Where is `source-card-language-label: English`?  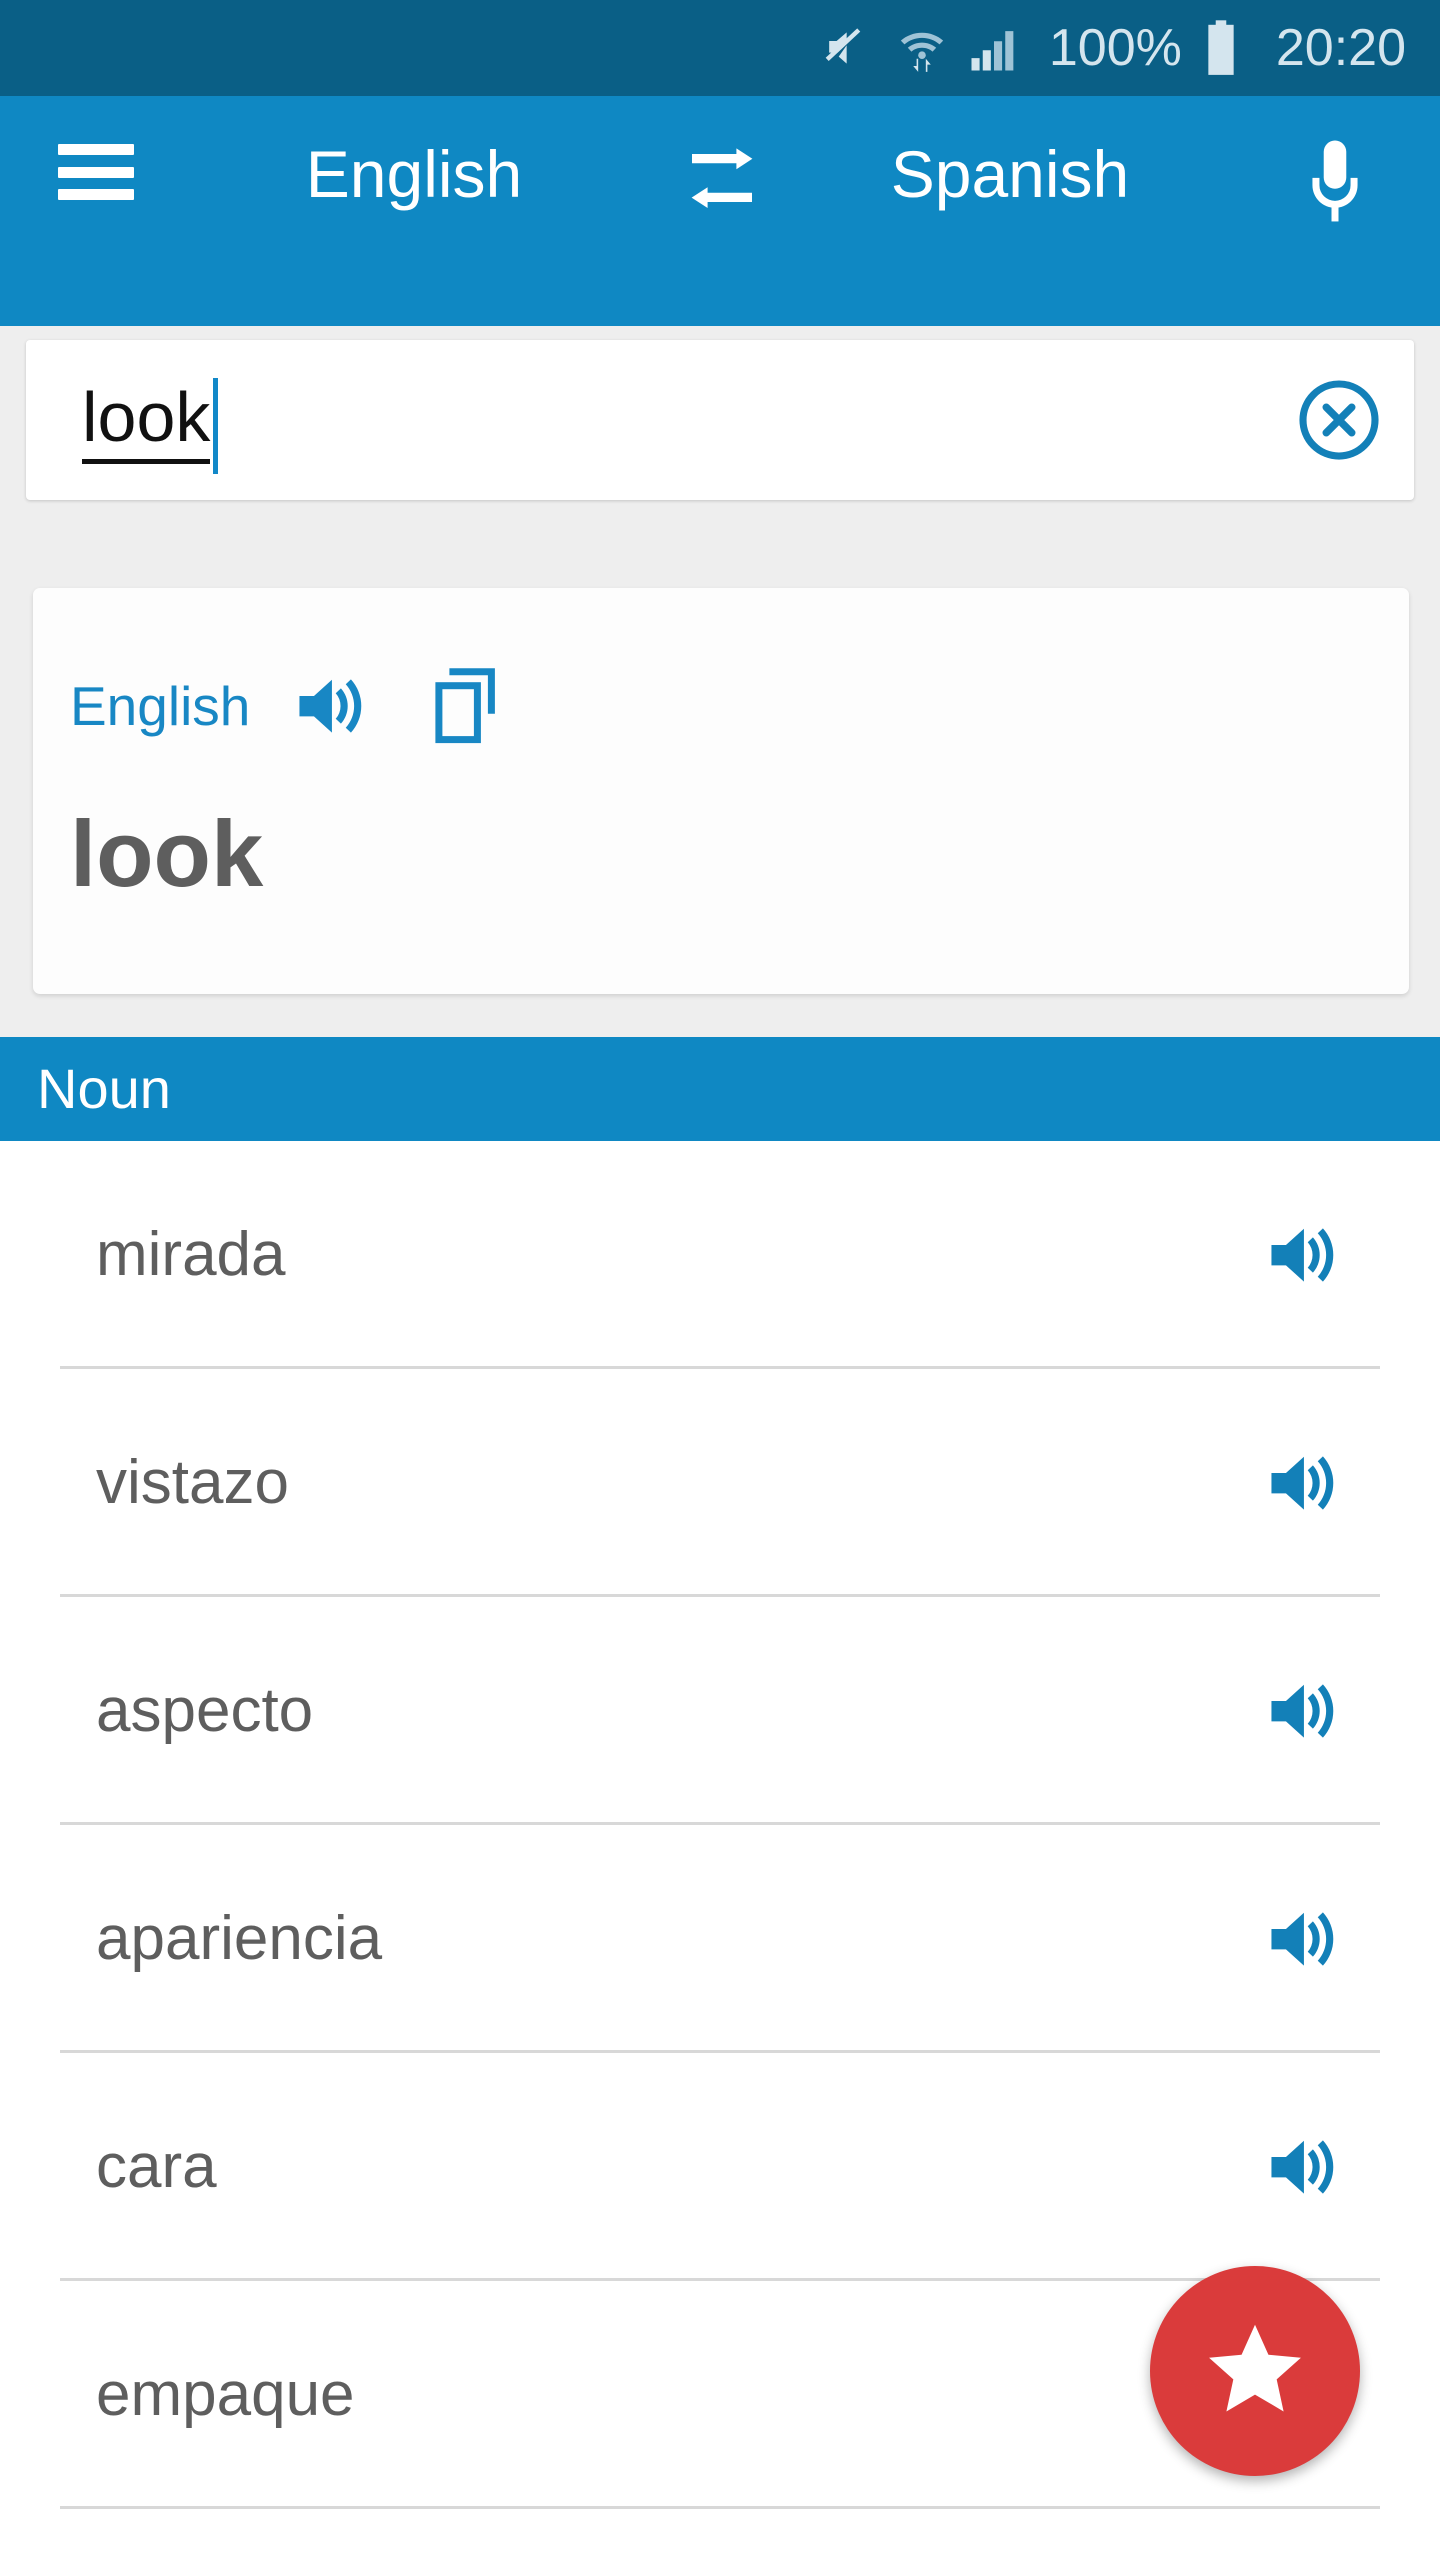 source-card-language-label: English is located at coordinates (160, 706).